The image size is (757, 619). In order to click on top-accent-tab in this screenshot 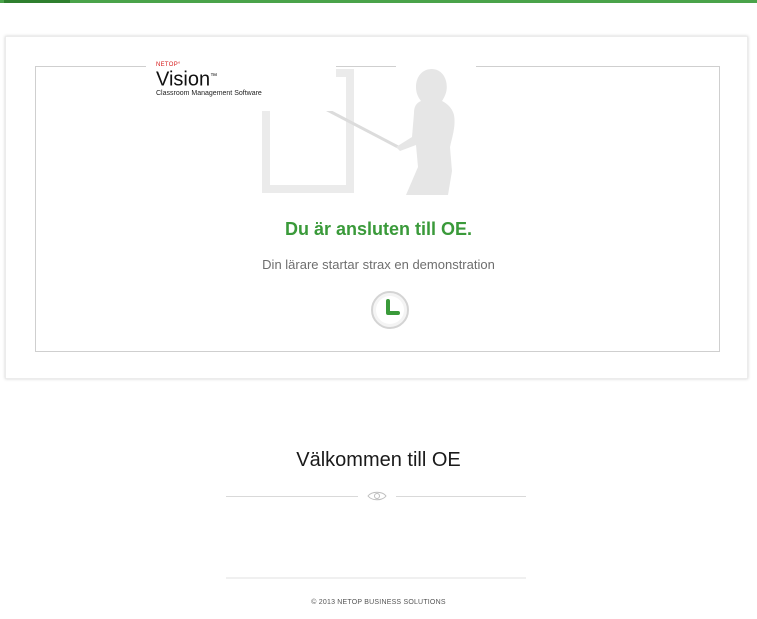, I will do `click(37, 1)`.